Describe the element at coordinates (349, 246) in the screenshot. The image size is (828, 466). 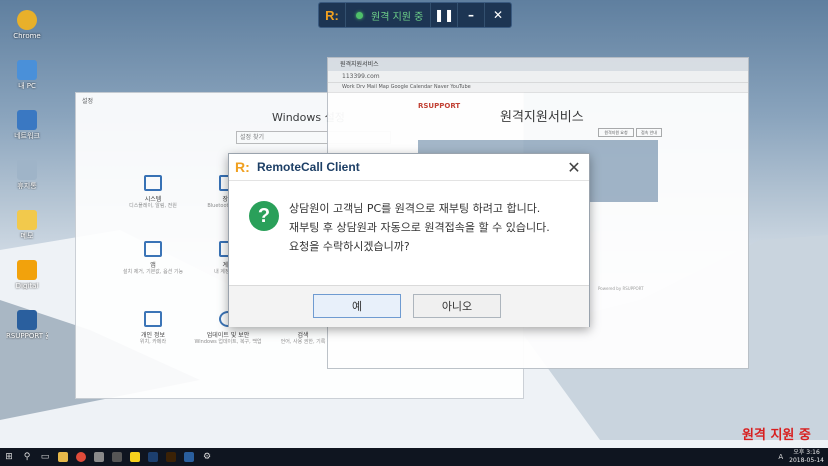
I see `message-line: 요청을 수락하시겠습니까?` at that location.